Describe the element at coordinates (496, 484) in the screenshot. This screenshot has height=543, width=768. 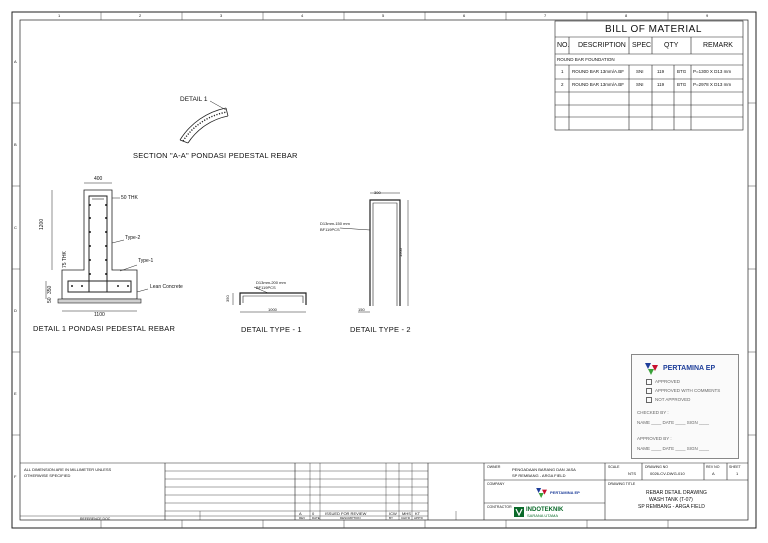
I see `company-label: COMPANY` at that location.